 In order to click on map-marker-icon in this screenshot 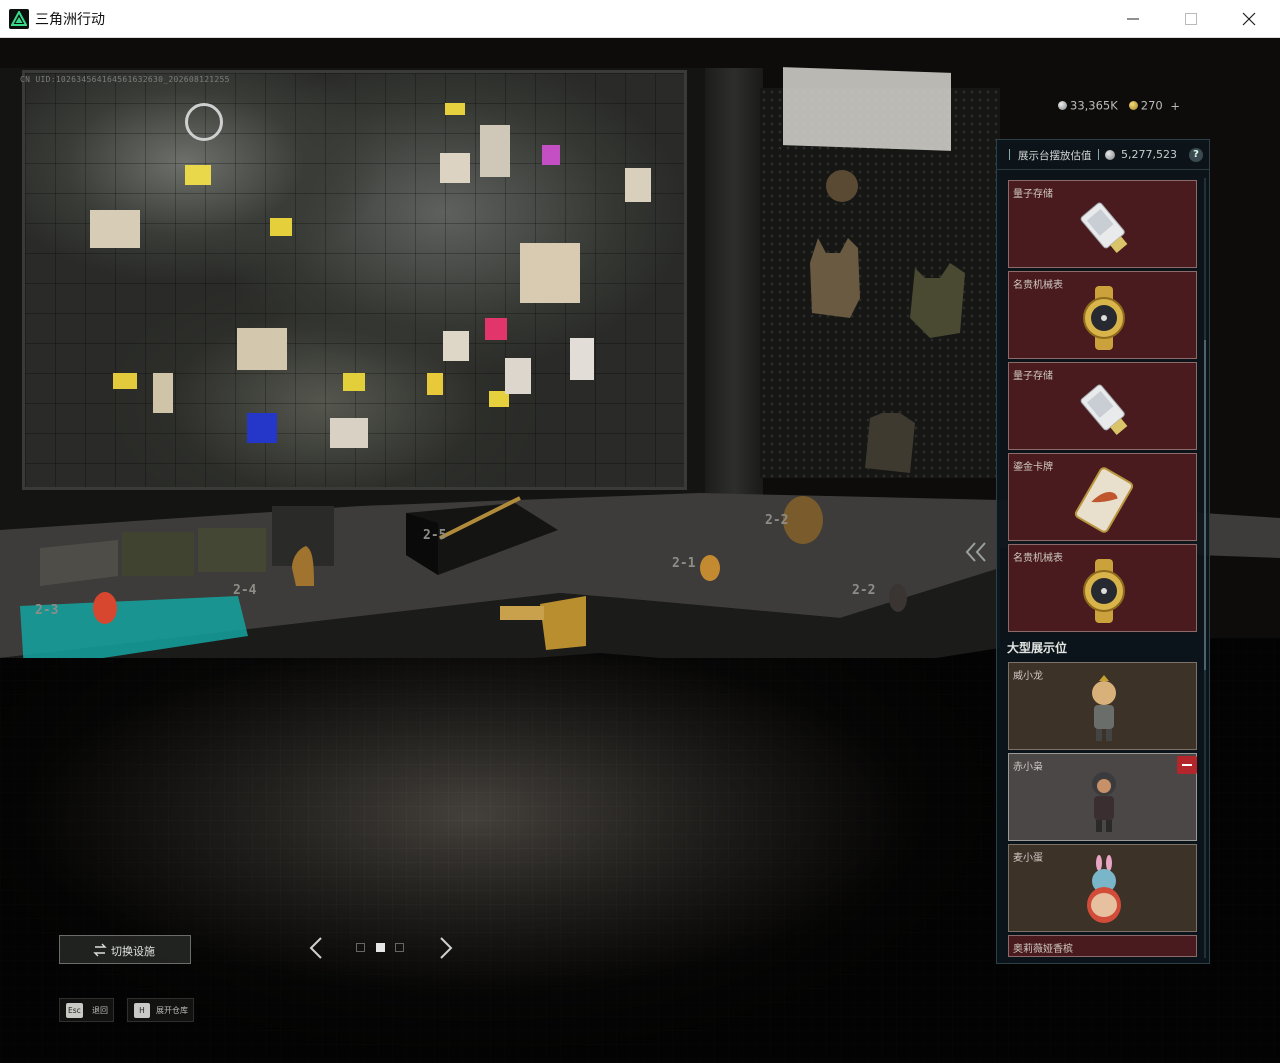, I will do `click(204, 122)`.